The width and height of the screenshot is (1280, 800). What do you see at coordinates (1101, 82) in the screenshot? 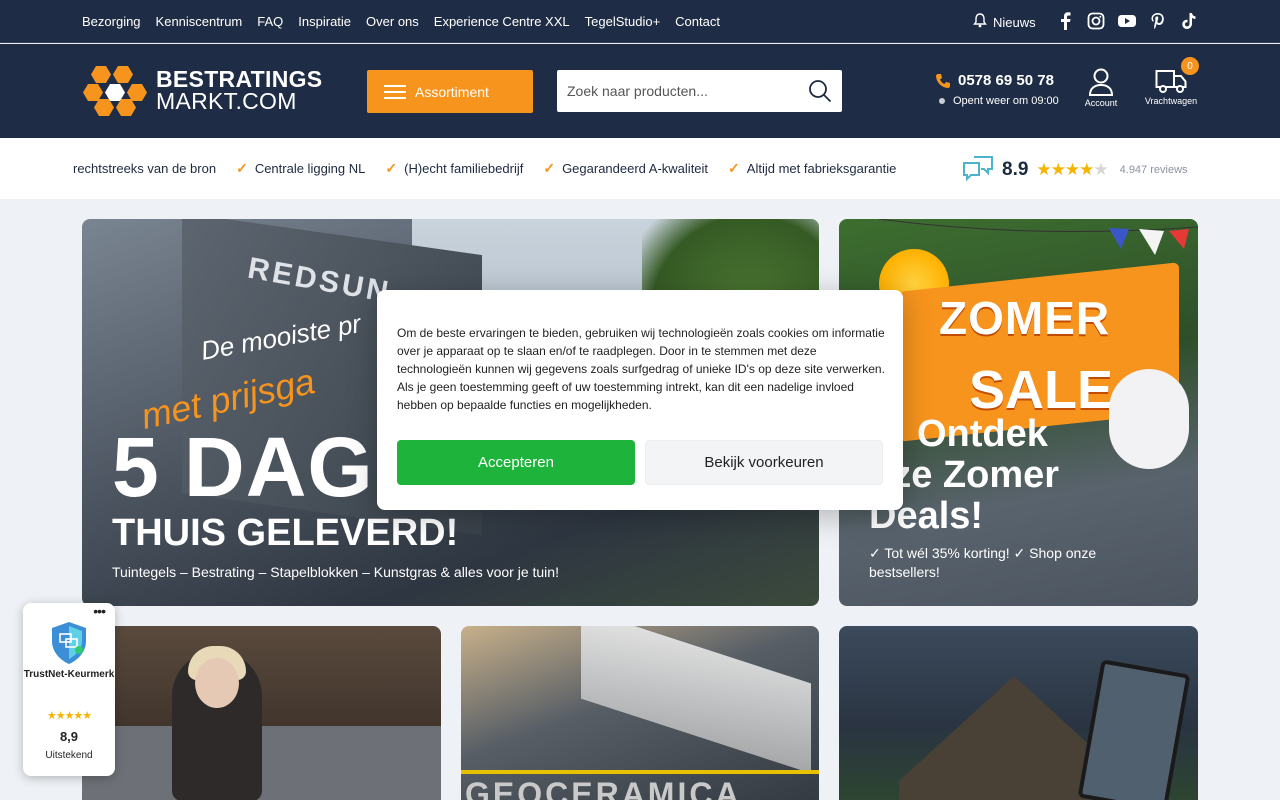
I see `user-icon` at bounding box center [1101, 82].